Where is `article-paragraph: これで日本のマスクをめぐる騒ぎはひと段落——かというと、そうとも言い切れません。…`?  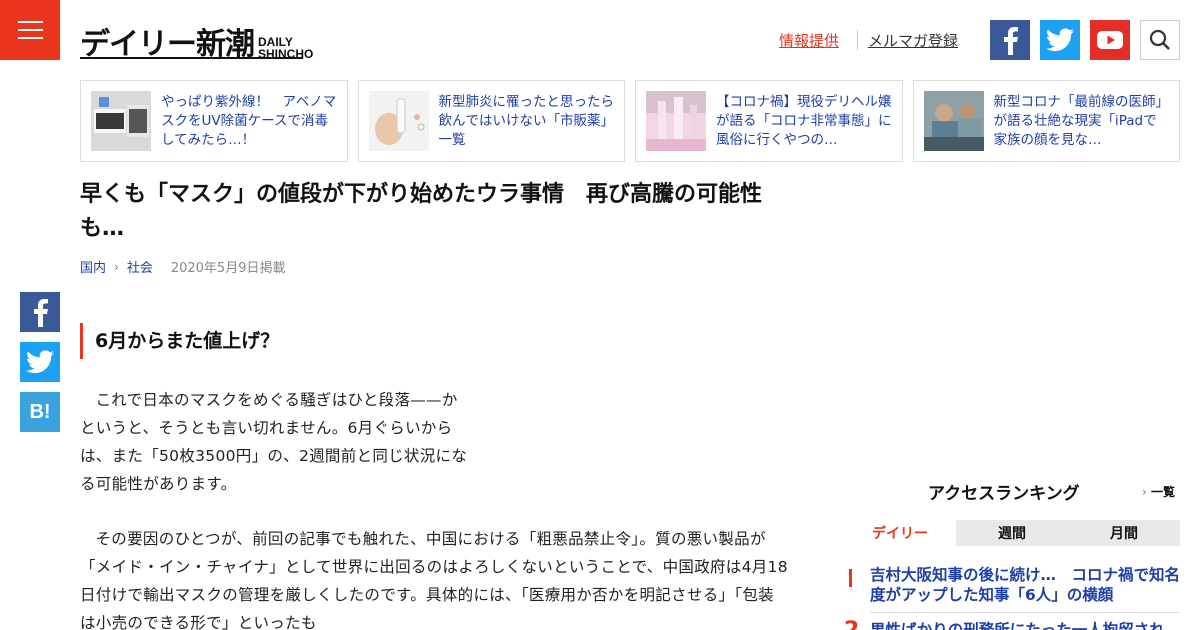
article-paragraph: これで日本のマスクをめぐる騒ぎはひと段落——かというと、そうとも言い切れません。… is located at coordinates (274, 442).